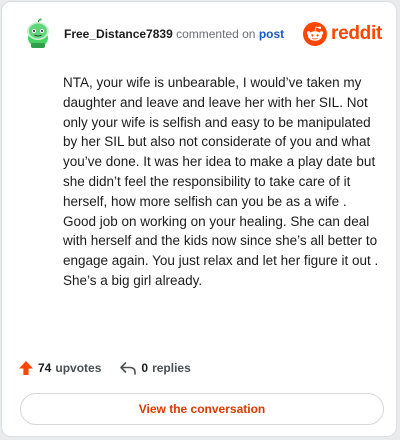 Image resolution: width=400 pixels, height=440 pixels. Describe the element at coordinates (118, 34) in the screenshot. I see `username: Free_Distance7839` at that location.